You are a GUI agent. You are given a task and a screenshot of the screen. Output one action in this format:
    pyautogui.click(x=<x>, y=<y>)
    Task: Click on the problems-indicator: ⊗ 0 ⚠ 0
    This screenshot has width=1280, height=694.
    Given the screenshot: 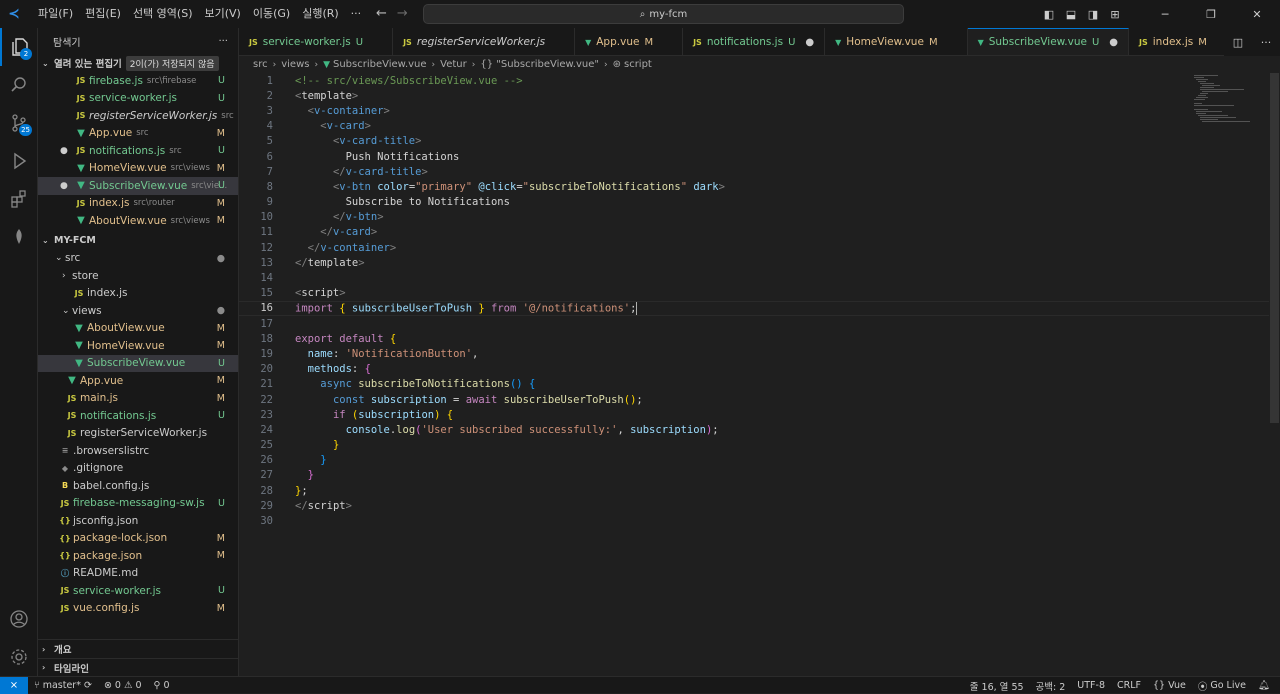 What is the action you would take?
    pyautogui.click(x=123, y=685)
    